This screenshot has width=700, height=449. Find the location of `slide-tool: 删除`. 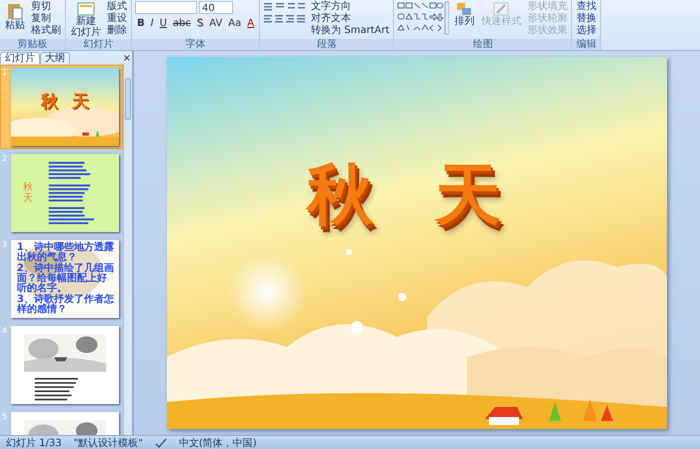

slide-tool: 删除 is located at coordinates (117, 30).